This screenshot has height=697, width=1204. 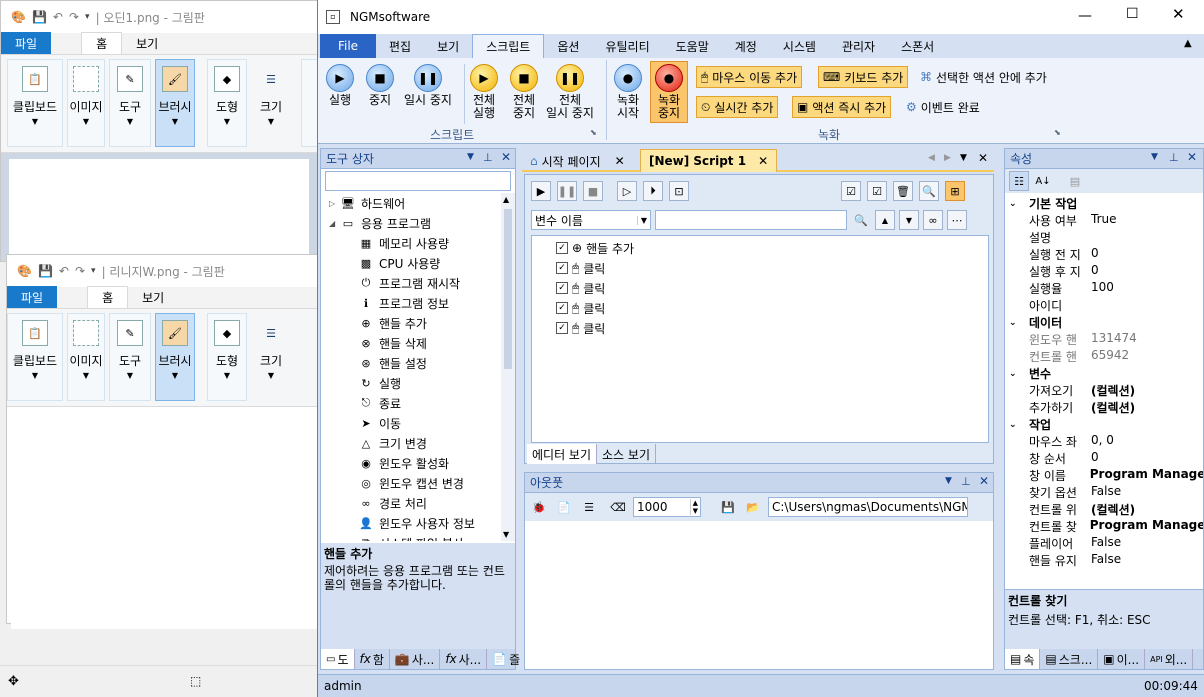 I want to click on pause-script-button: ❚❚, so click(x=567, y=191).